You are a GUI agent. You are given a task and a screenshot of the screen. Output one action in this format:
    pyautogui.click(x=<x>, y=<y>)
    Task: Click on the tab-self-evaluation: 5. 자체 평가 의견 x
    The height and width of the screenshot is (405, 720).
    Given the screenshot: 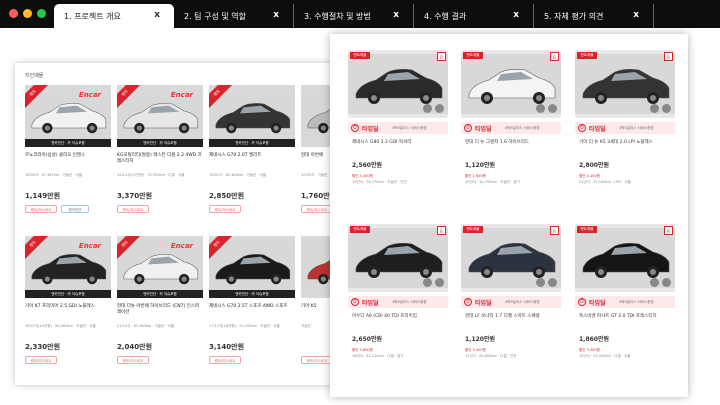 What is the action you would take?
    pyautogui.click(x=594, y=16)
    